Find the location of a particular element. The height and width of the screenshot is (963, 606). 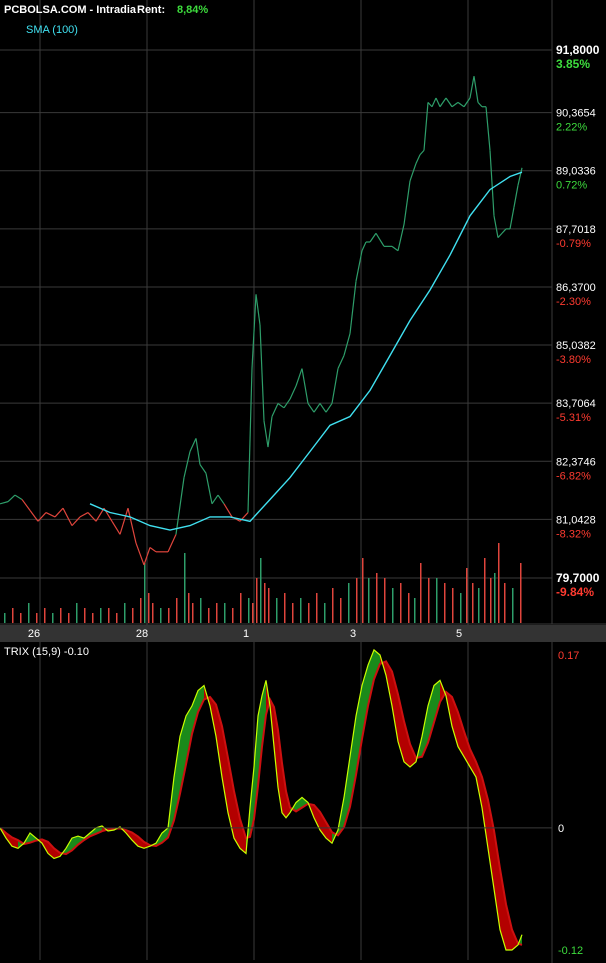

sma-legend: SMA (100) is located at coordinates (52, 30).